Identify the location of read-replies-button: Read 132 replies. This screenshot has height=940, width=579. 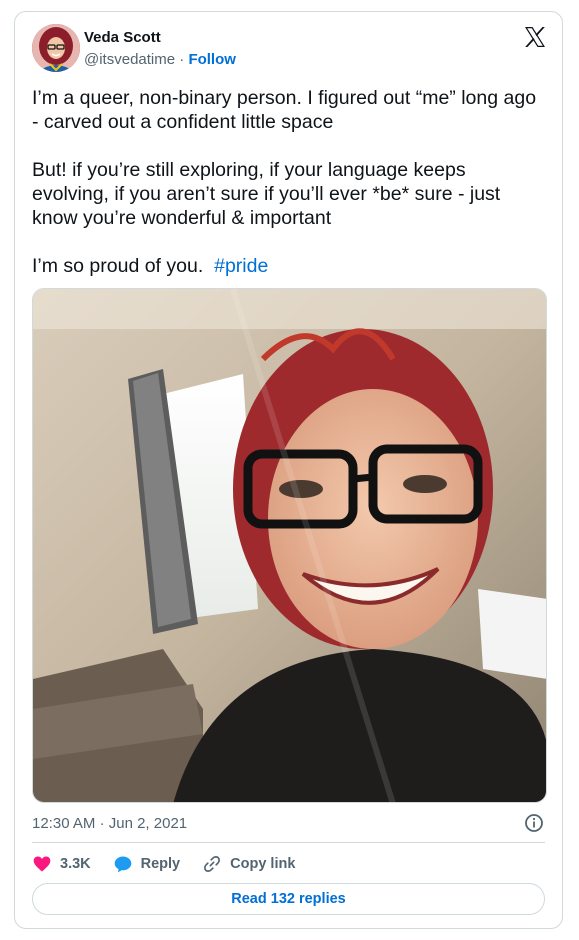
(288, 899).